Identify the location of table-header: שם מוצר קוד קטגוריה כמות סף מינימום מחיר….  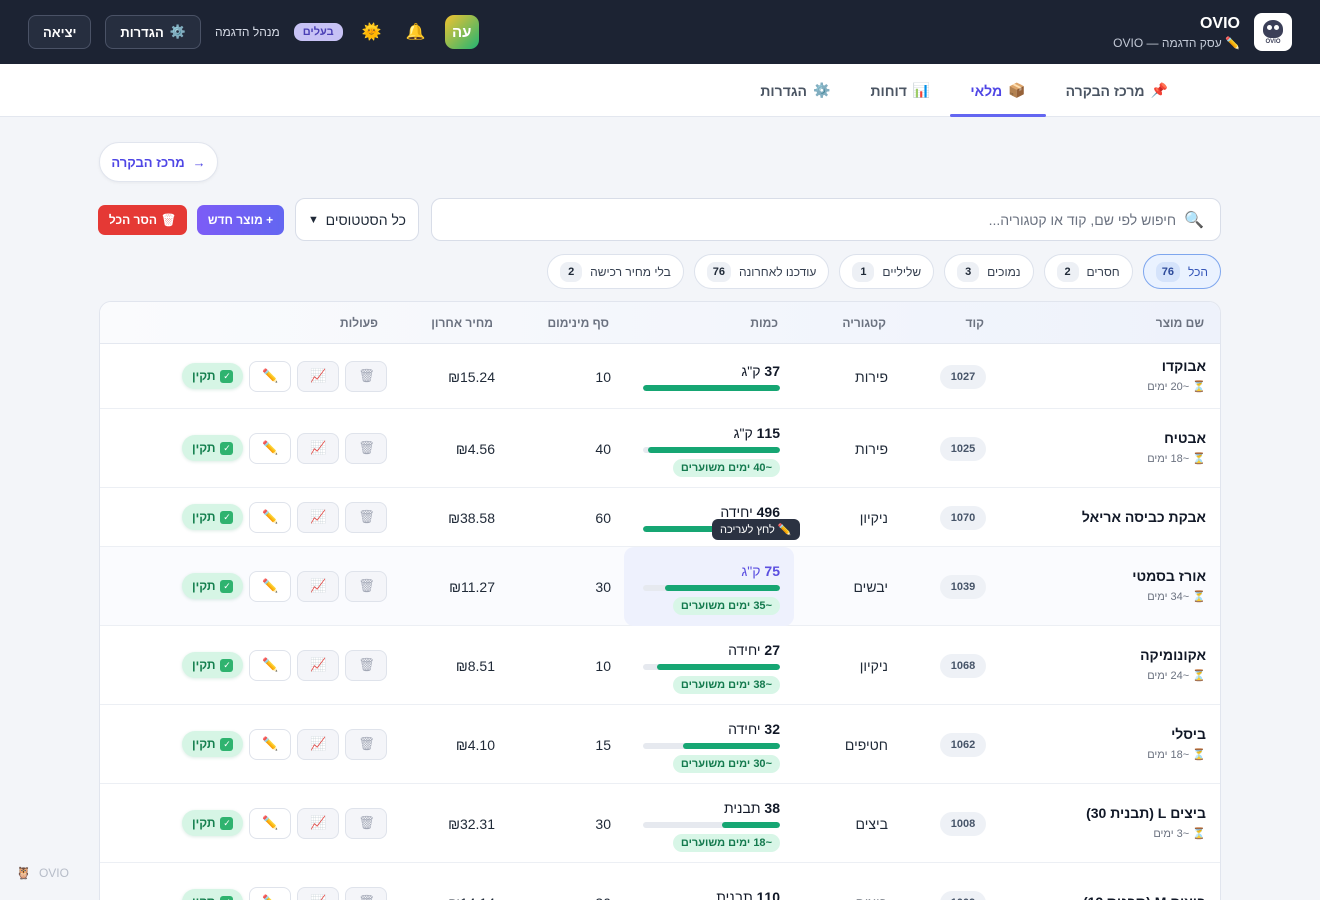
(660, 323).